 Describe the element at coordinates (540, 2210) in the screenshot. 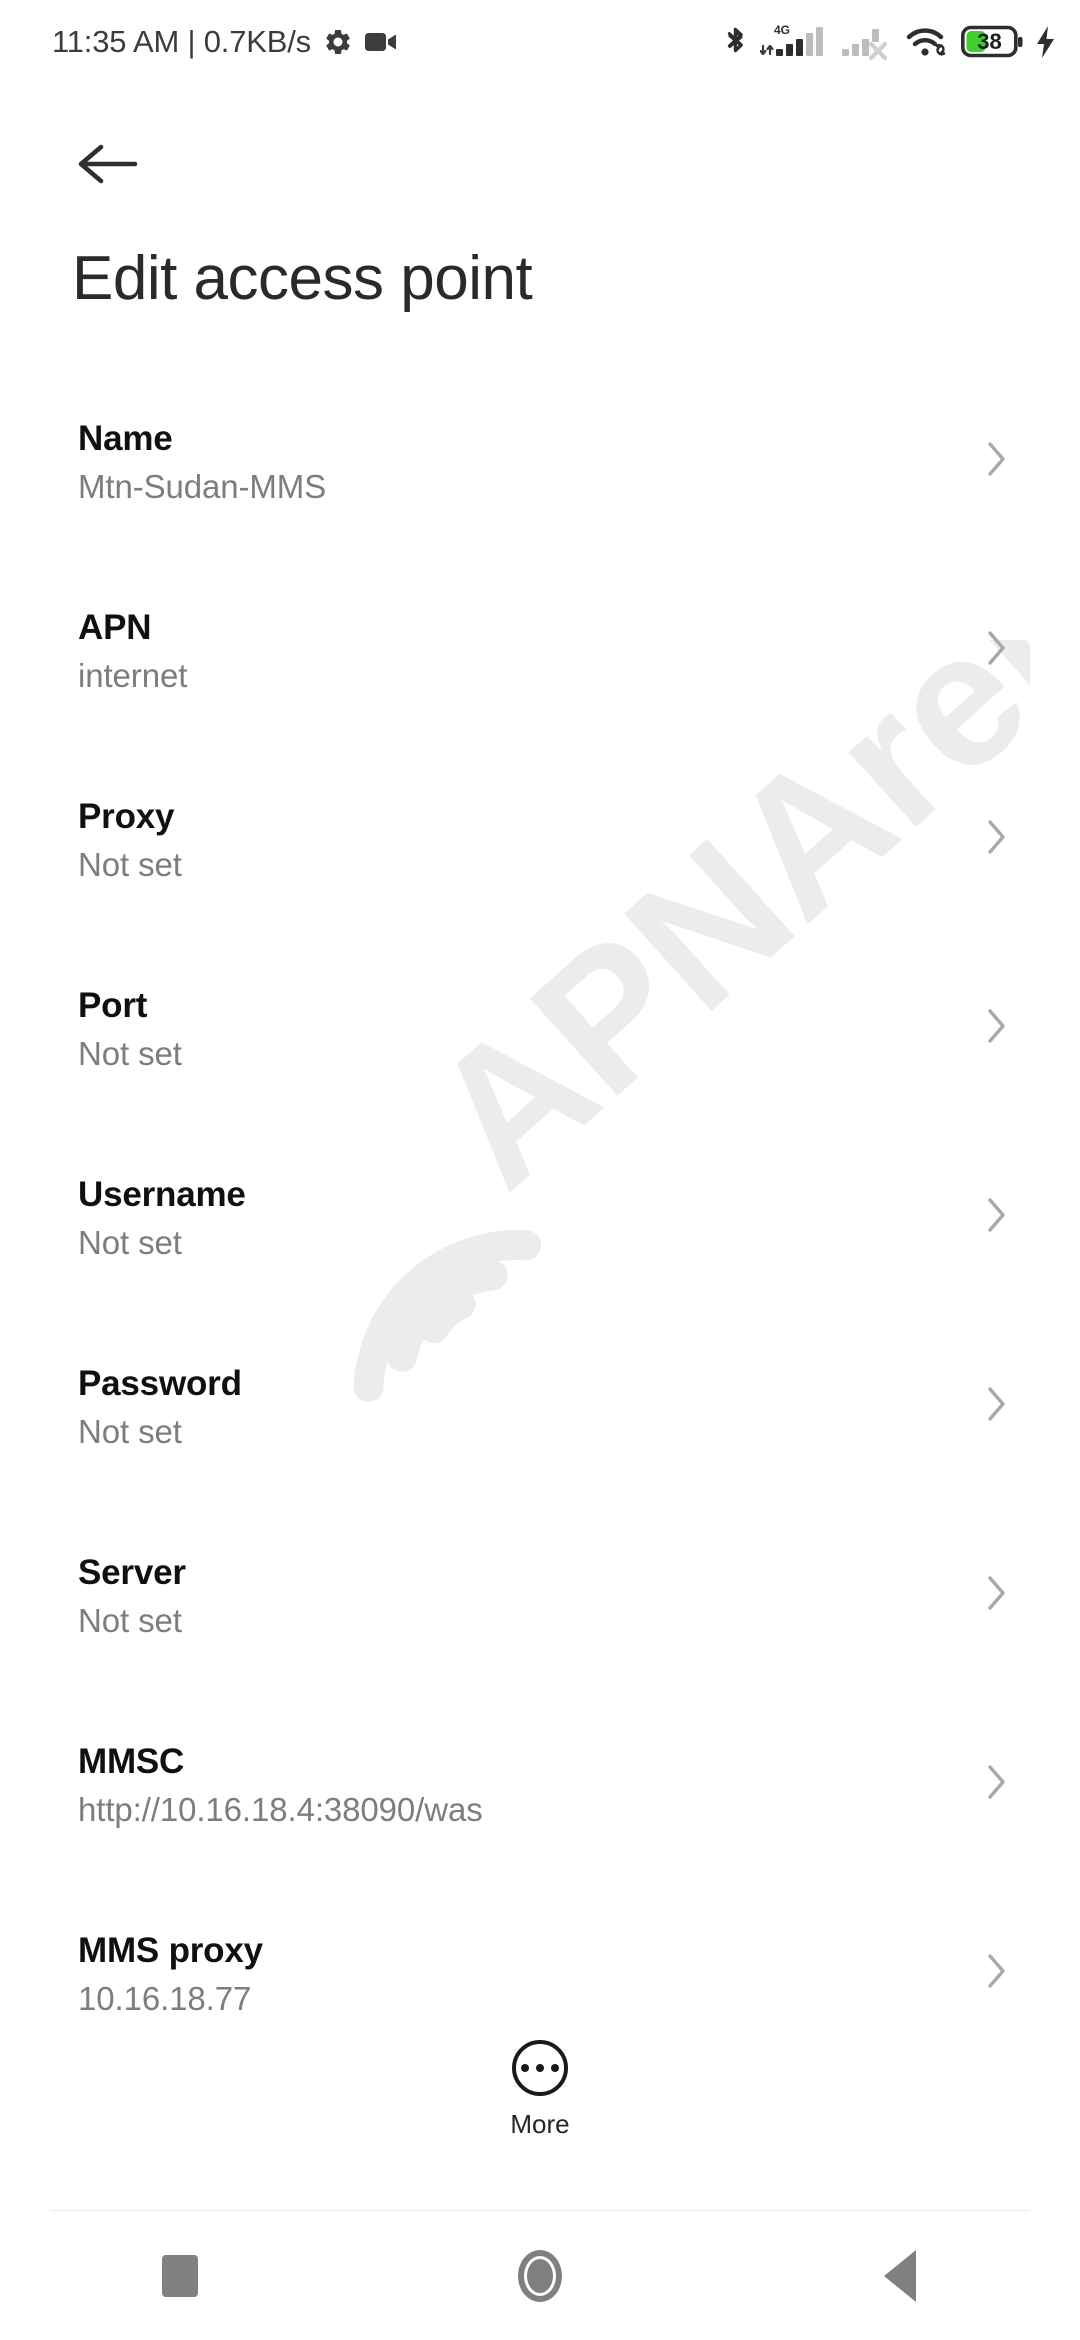

I see `nav-divider` at that location.